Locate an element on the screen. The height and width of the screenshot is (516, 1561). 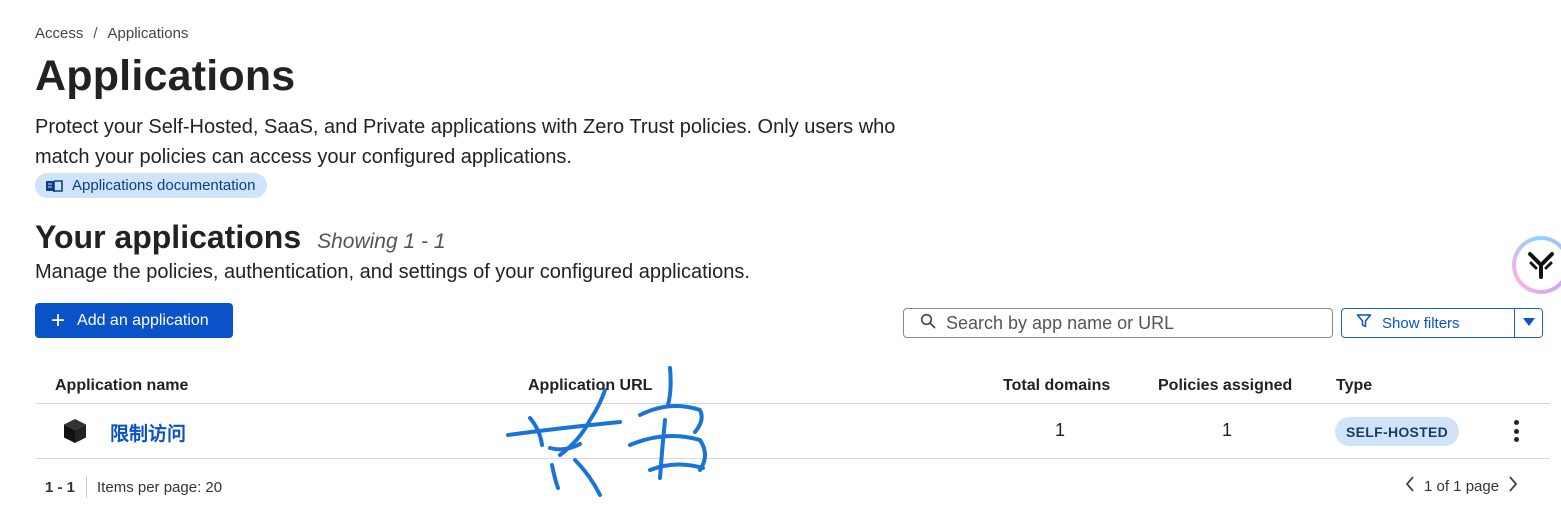
show-filters-button: Show filters is located at coordinates (1428, 323).